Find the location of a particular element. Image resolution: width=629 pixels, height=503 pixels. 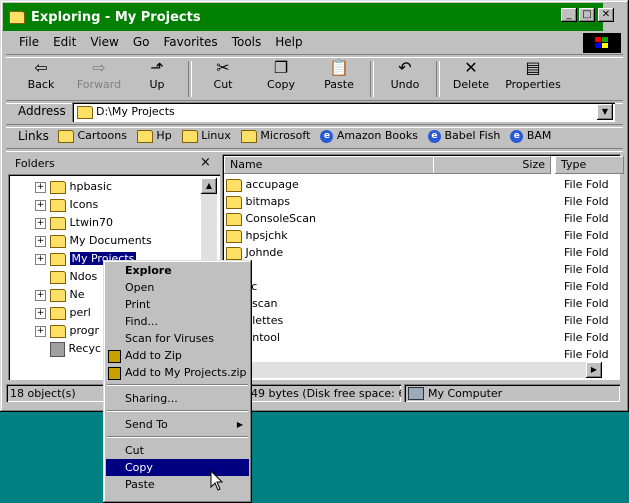

open-folder-icon is located at coordinates (58, 259).